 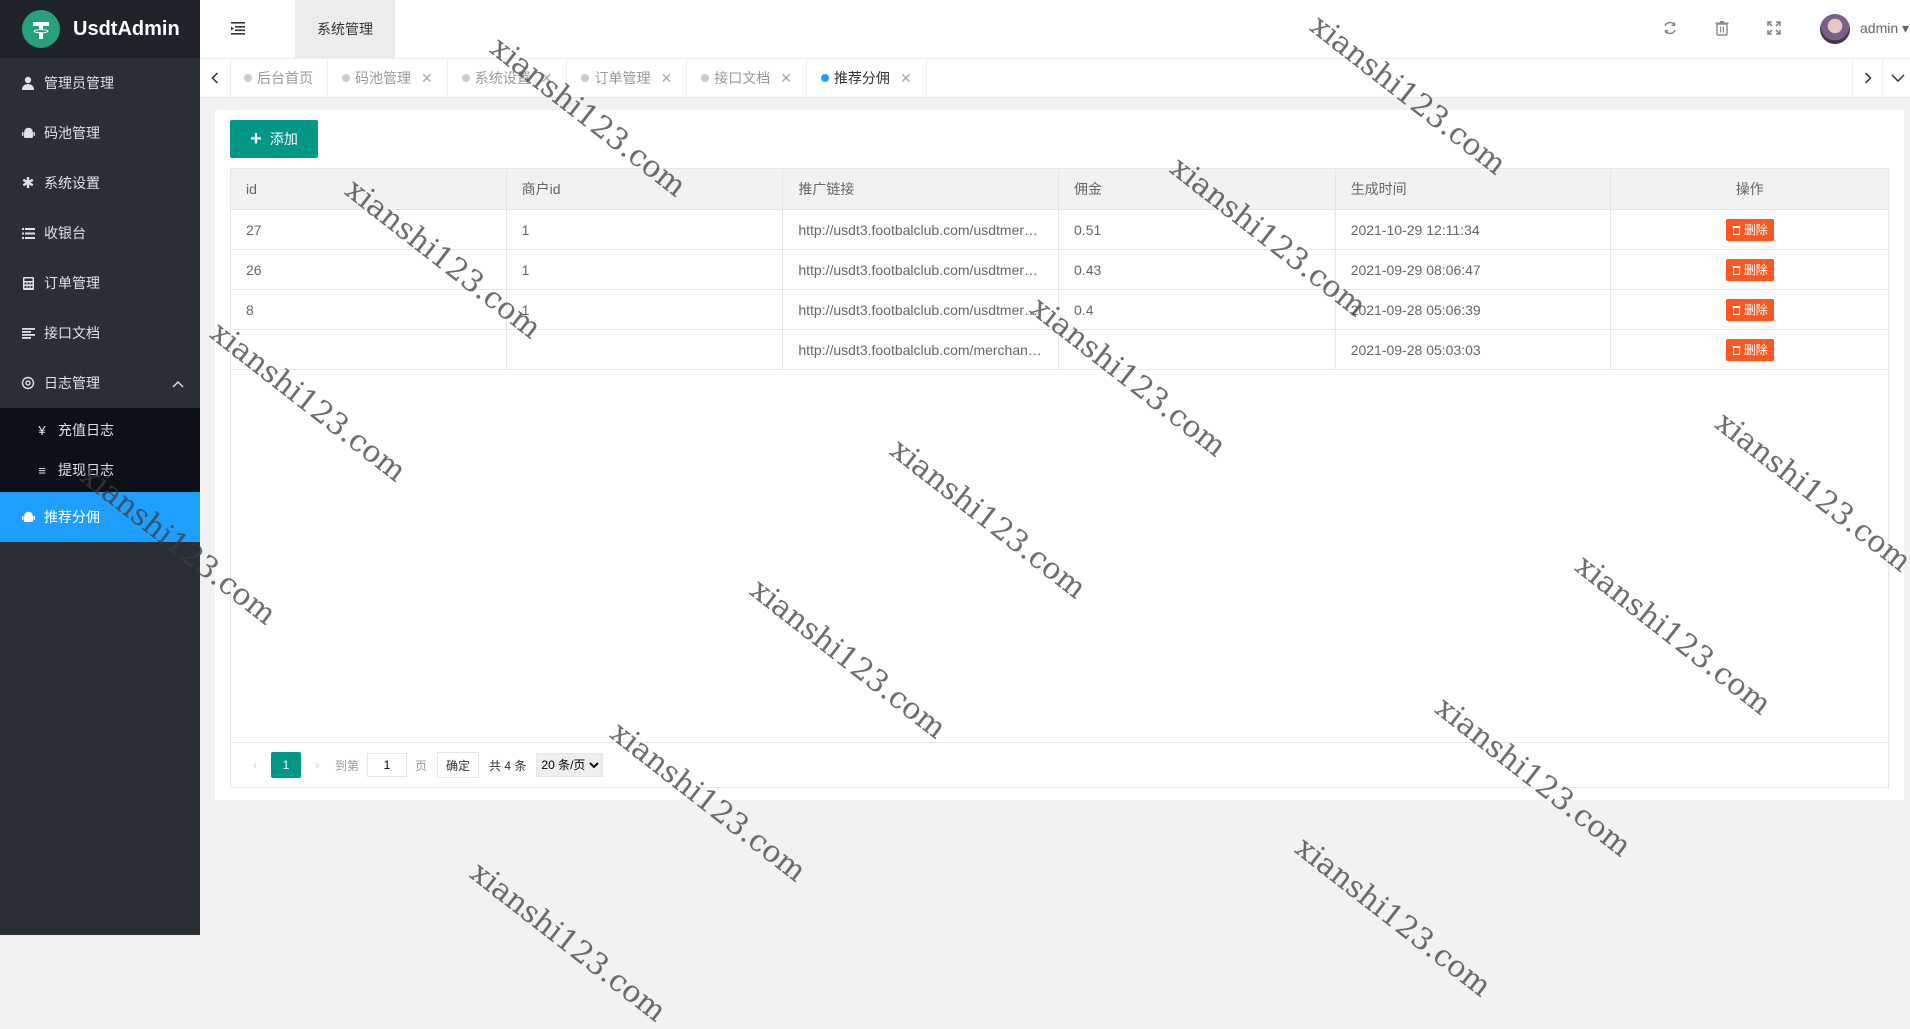 I want to click on prev-page-icon: ‹, so click(x=255, y=765).